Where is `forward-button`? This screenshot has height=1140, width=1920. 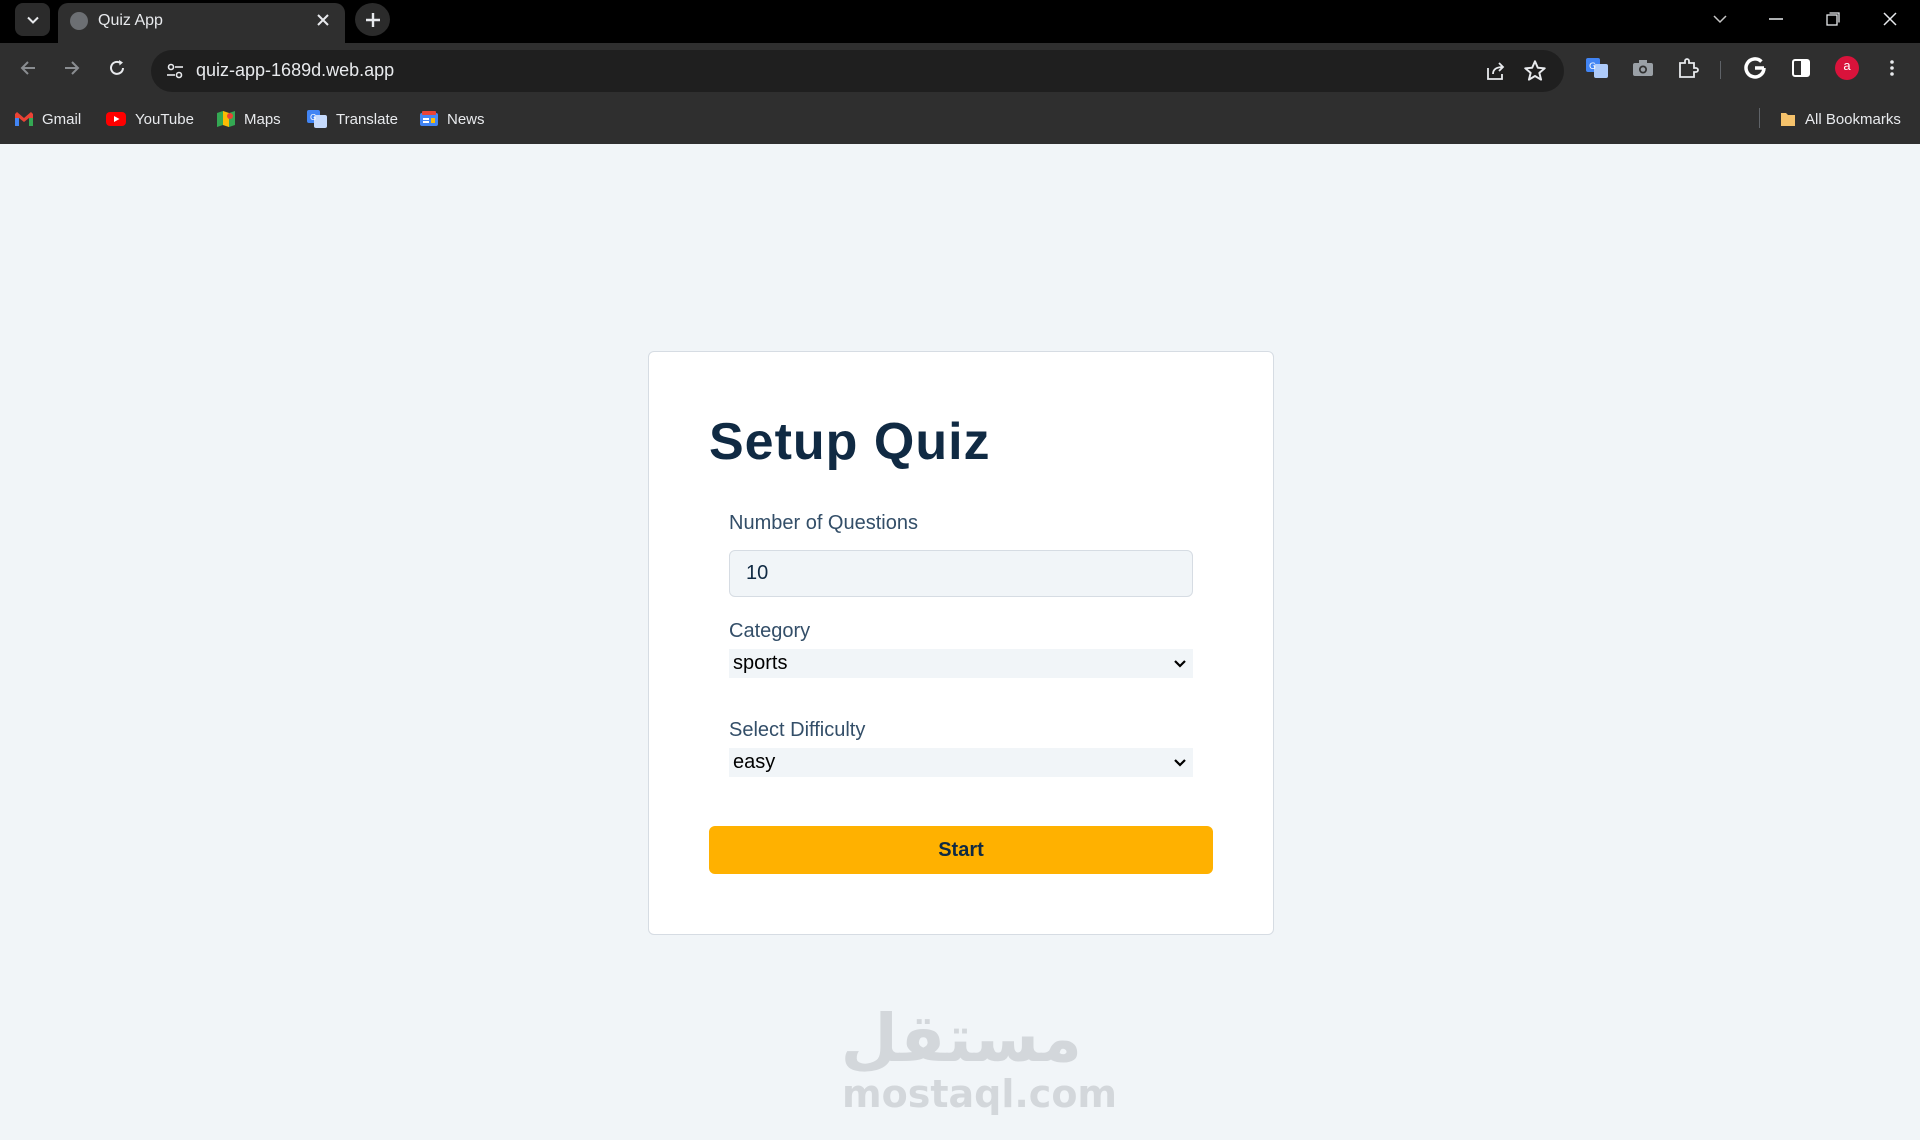 forward-button is located at coordinates (72, 68).